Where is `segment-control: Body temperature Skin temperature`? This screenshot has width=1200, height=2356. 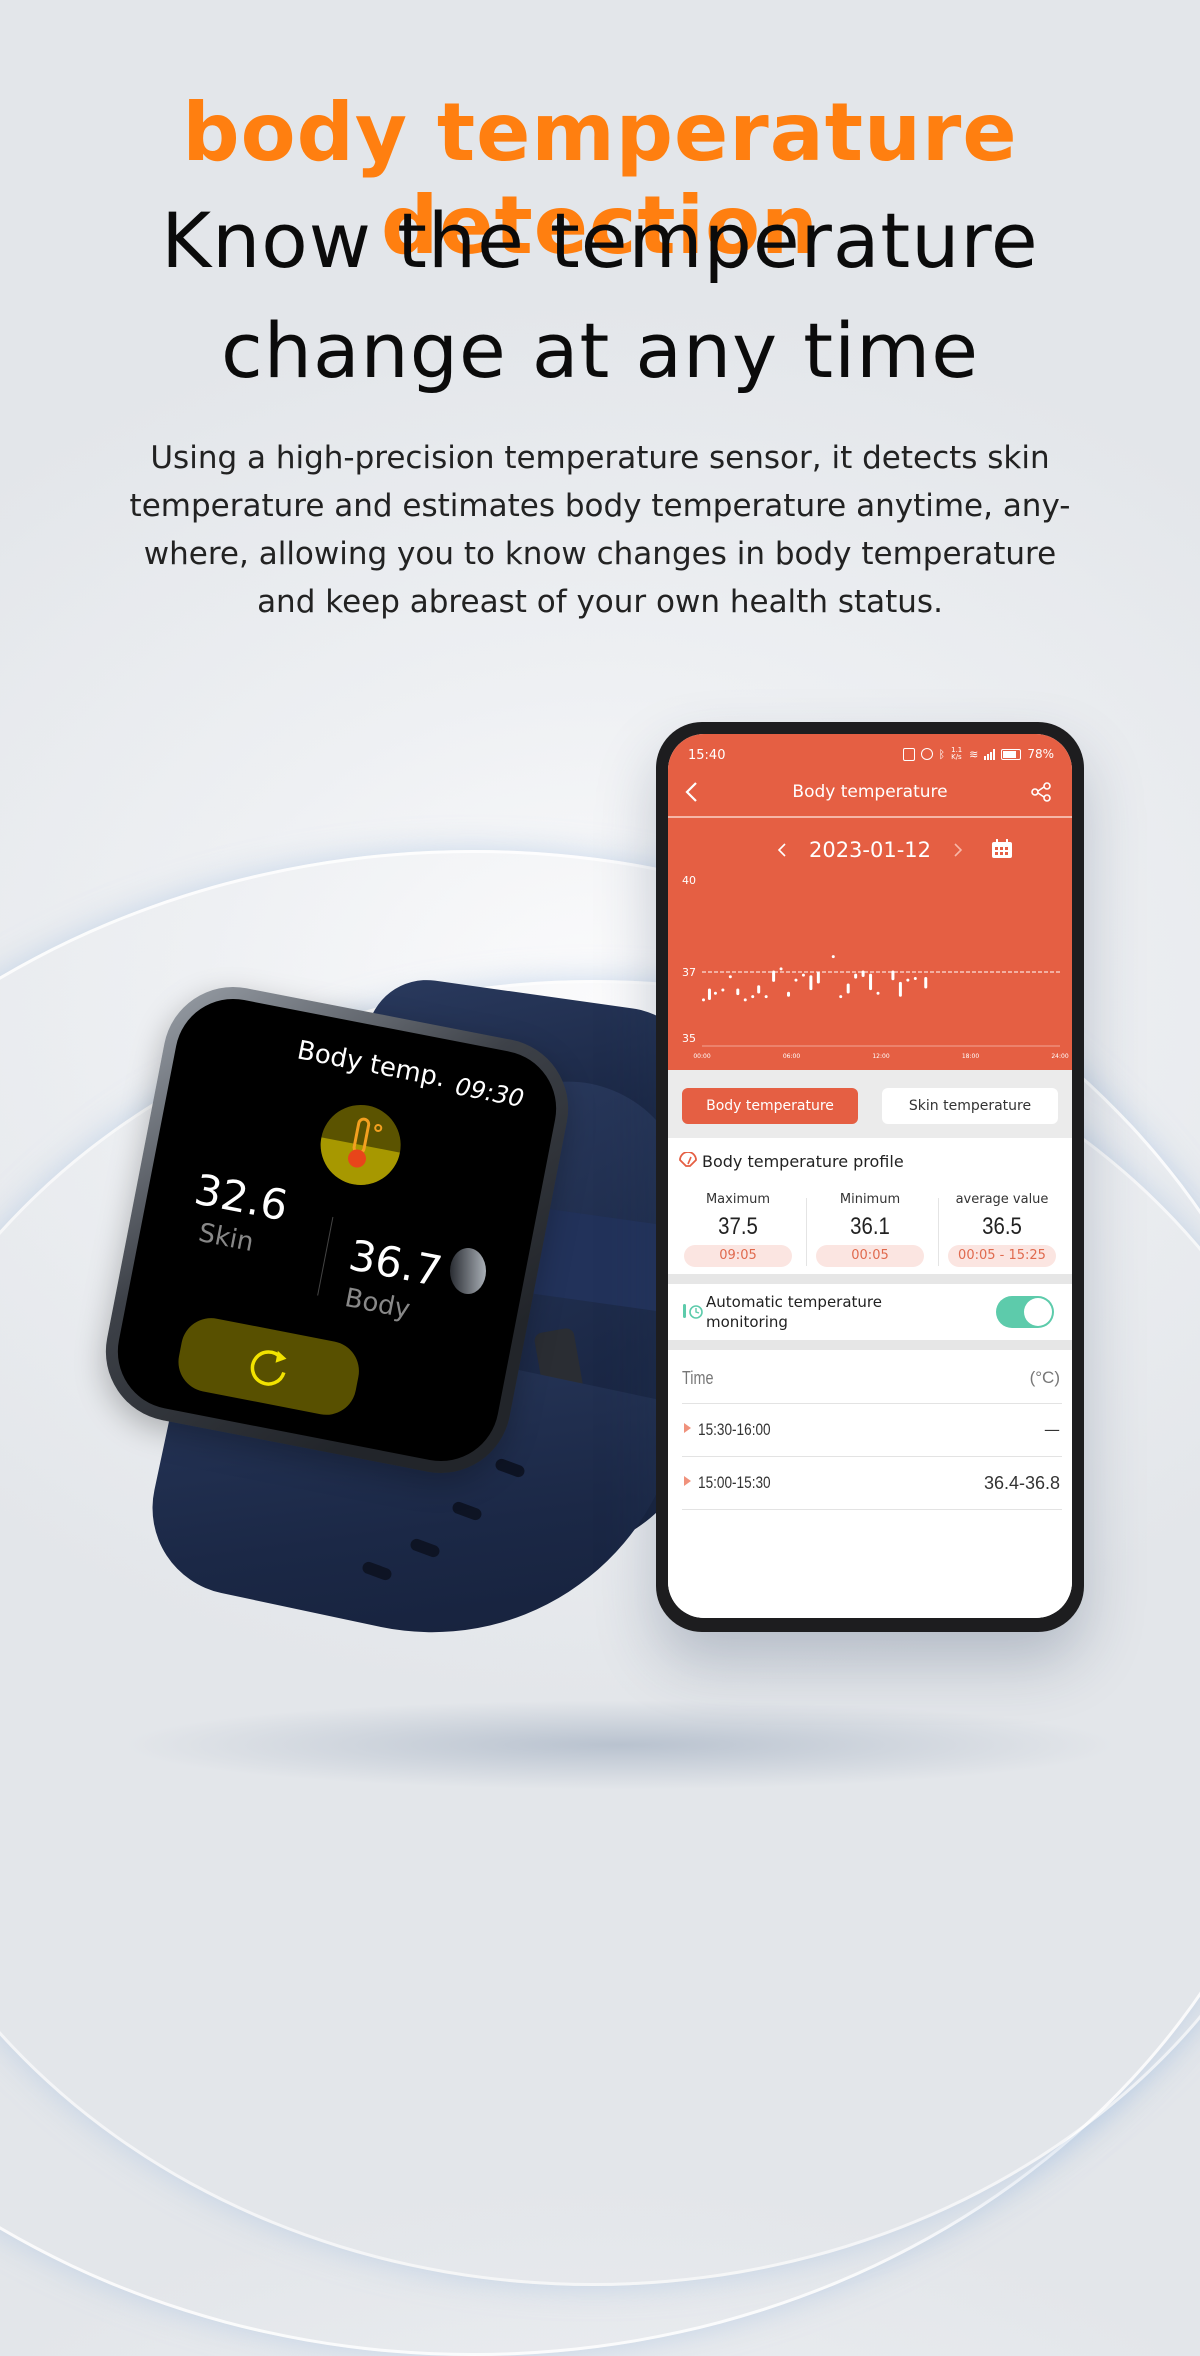 segment-control: Body temperature Skin temperature is located at coordinates (870, 1104).